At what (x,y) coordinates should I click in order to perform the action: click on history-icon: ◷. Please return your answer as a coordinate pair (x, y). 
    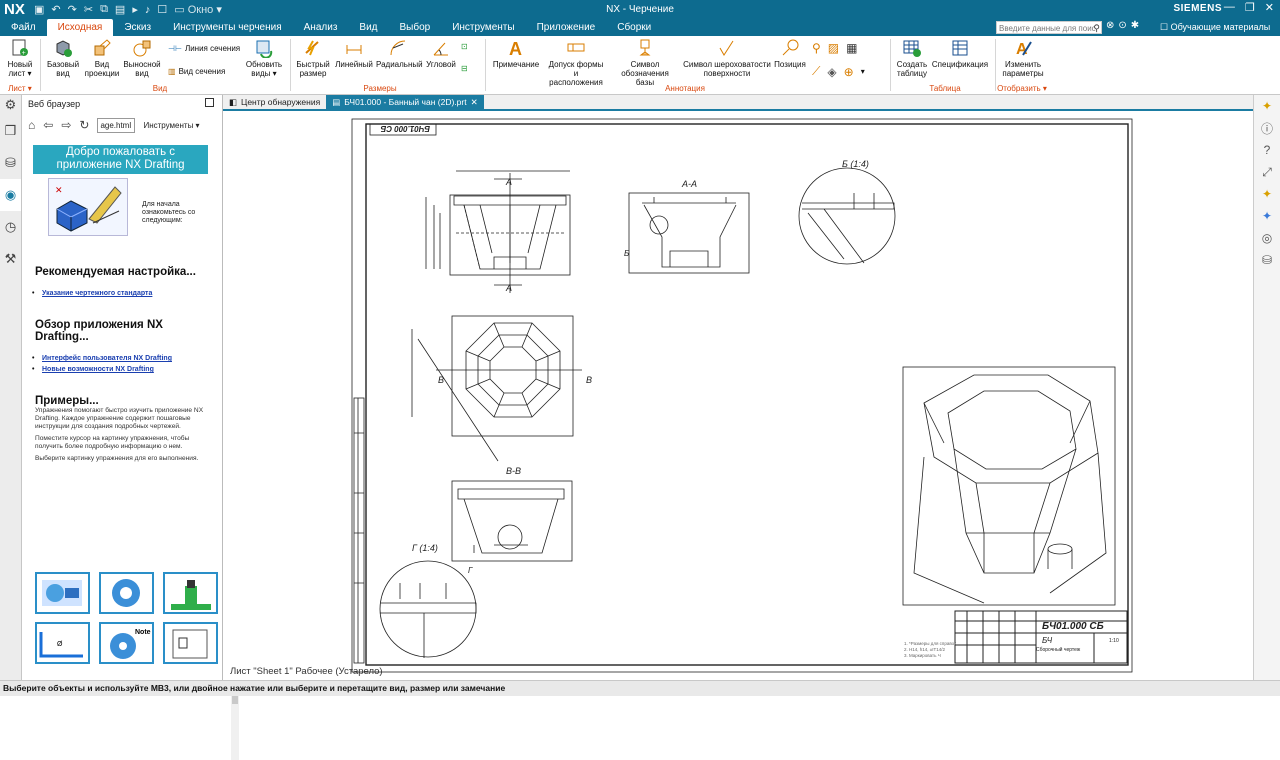
    Looking at the image, I should click on (10, 227).